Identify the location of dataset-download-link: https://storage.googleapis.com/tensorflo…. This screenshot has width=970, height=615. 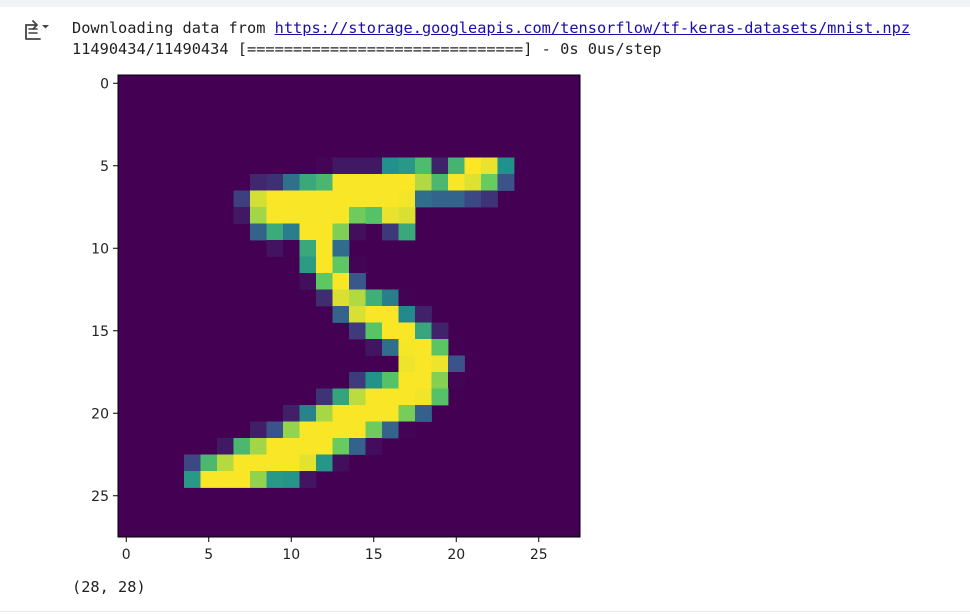
(592, 28).